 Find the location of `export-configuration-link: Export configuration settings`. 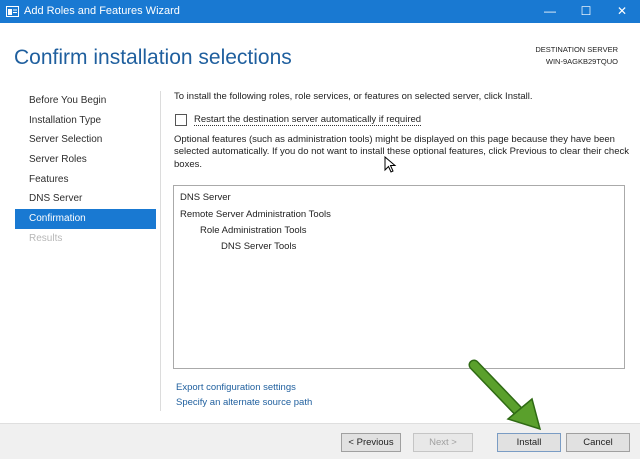

export-configuration-link: Export configuration settings is located at coordinates (236, 387).